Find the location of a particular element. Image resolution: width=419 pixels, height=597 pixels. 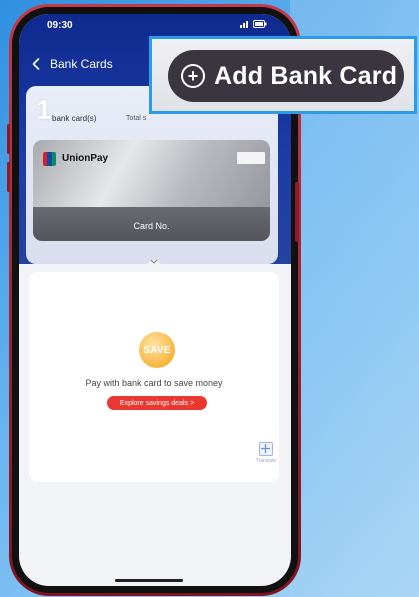

add-circle-icon: + is located at coordinates (193, 76).